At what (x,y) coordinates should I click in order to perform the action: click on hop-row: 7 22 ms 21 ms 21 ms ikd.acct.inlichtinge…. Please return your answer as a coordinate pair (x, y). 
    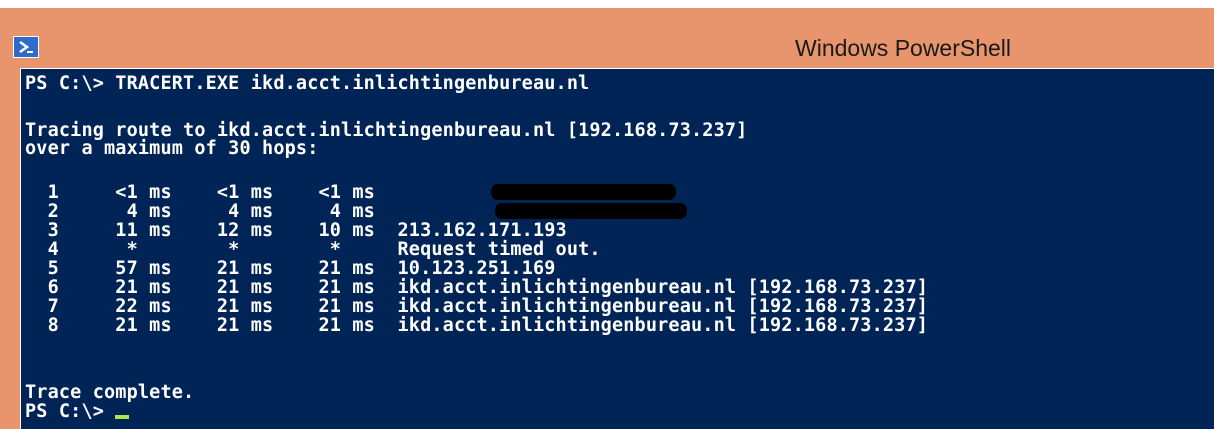
    Looking at the image, I should click on (477, 306).